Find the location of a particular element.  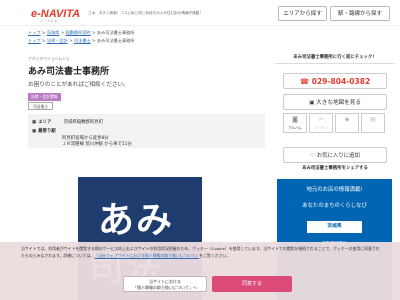

share-heading: あみ司法書士事務所をシェアする is located at coordinates (335, 168).